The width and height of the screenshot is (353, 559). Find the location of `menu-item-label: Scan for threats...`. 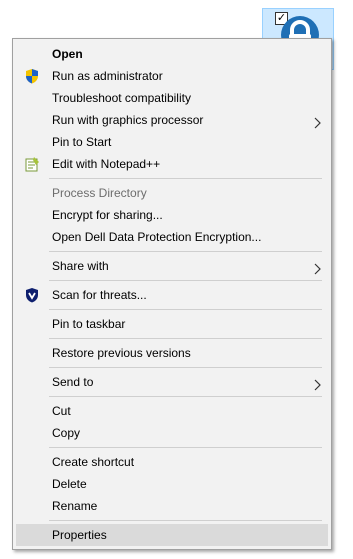

menu-item-label: Scan for threats... is located at coordinates (99, 295).